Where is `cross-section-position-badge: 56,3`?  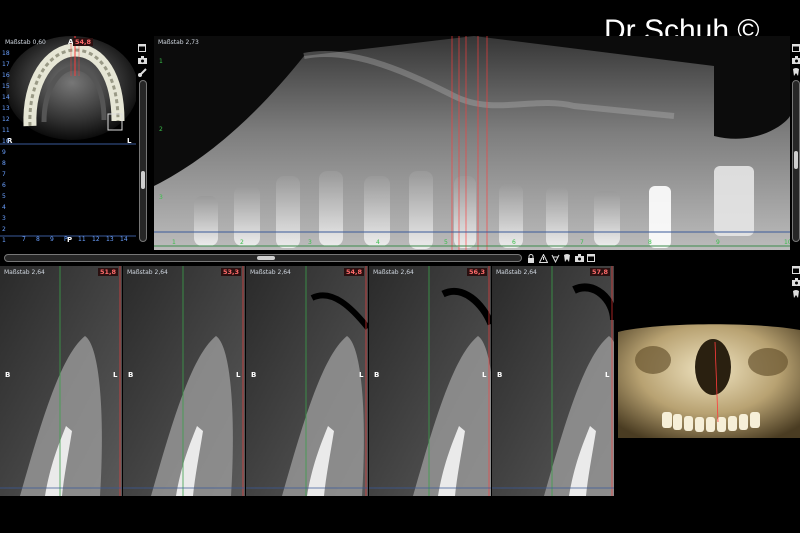 cross-section-position-badge: 56,3 is located at coordinates (476, 272).